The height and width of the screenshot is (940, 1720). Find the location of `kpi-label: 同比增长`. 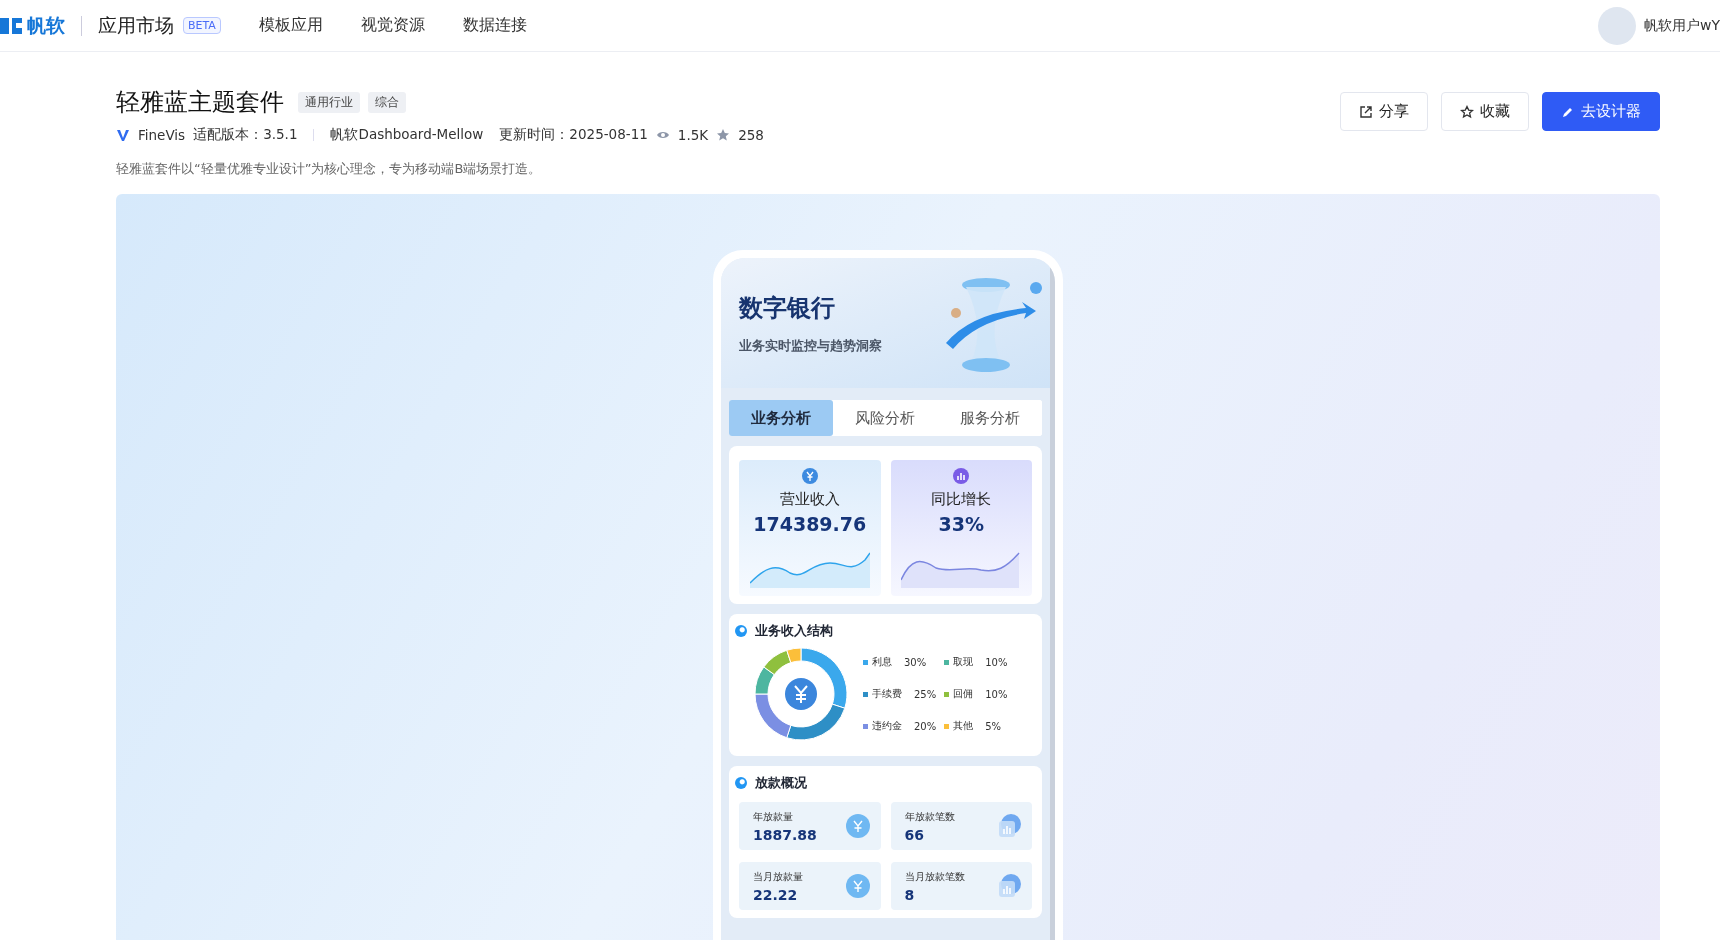

kpi-label: 同比增长 is located at coordinates (961, 499).